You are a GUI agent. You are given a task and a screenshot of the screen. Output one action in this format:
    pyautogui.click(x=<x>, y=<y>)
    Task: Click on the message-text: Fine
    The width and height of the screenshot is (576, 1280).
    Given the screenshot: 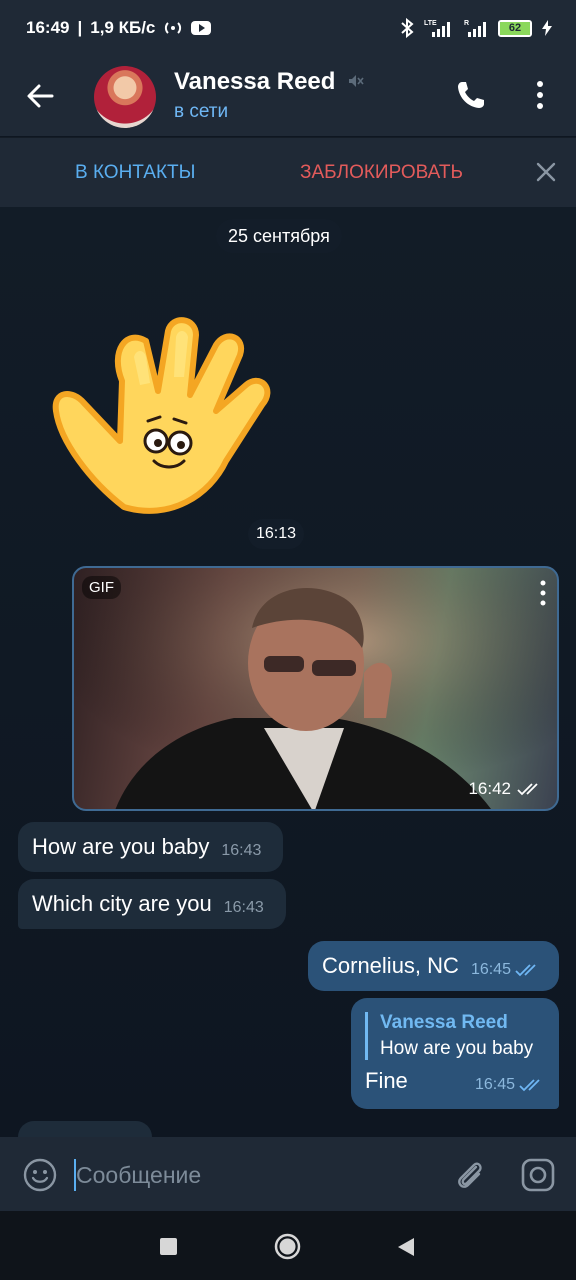 What is the action you would take?
    pyautogui.click(x=386, y=1080)
    